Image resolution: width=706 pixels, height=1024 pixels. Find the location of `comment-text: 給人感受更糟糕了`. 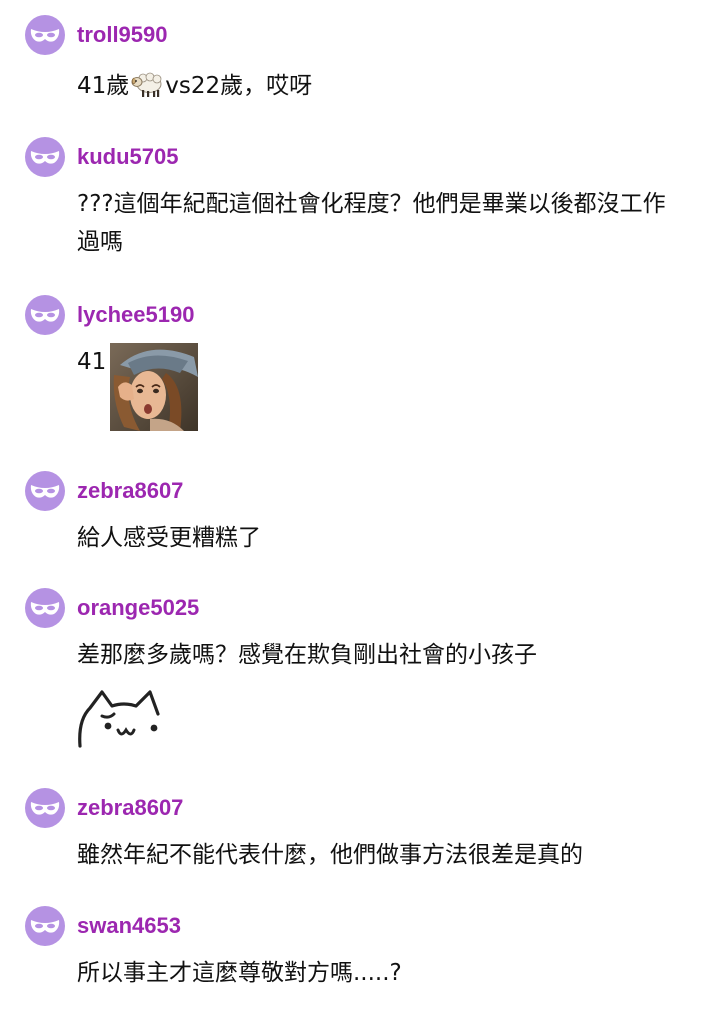

comment-text: 給人感受更糟糕了 is located at coordinates (169, 538).